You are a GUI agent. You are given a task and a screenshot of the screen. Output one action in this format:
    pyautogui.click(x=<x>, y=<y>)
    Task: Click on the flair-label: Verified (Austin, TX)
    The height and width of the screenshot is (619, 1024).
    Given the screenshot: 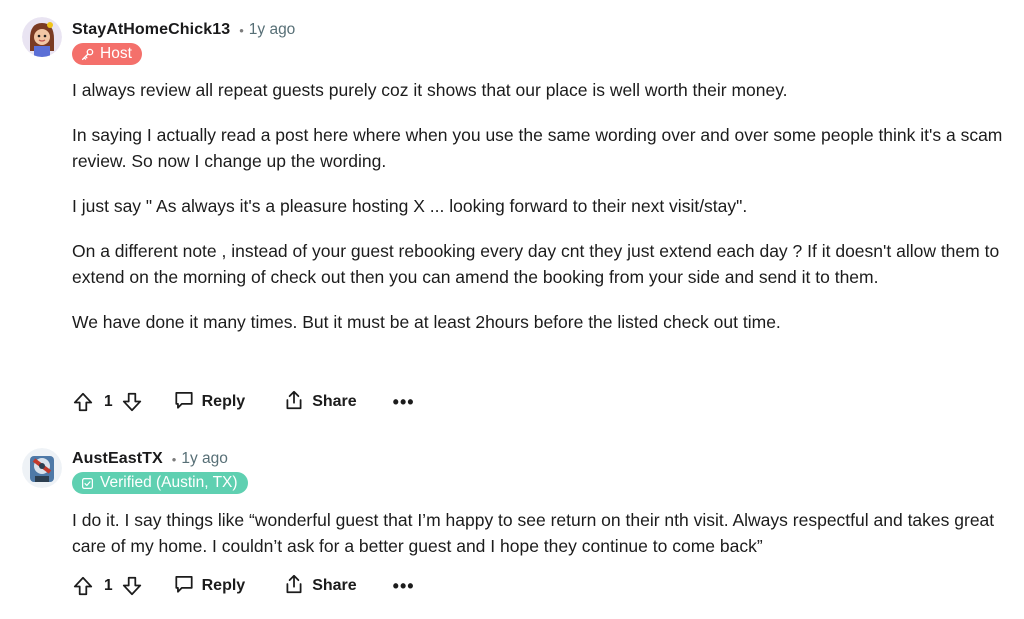 What is the action you would take?
    pyautogui.click(x=169, y=482)
    